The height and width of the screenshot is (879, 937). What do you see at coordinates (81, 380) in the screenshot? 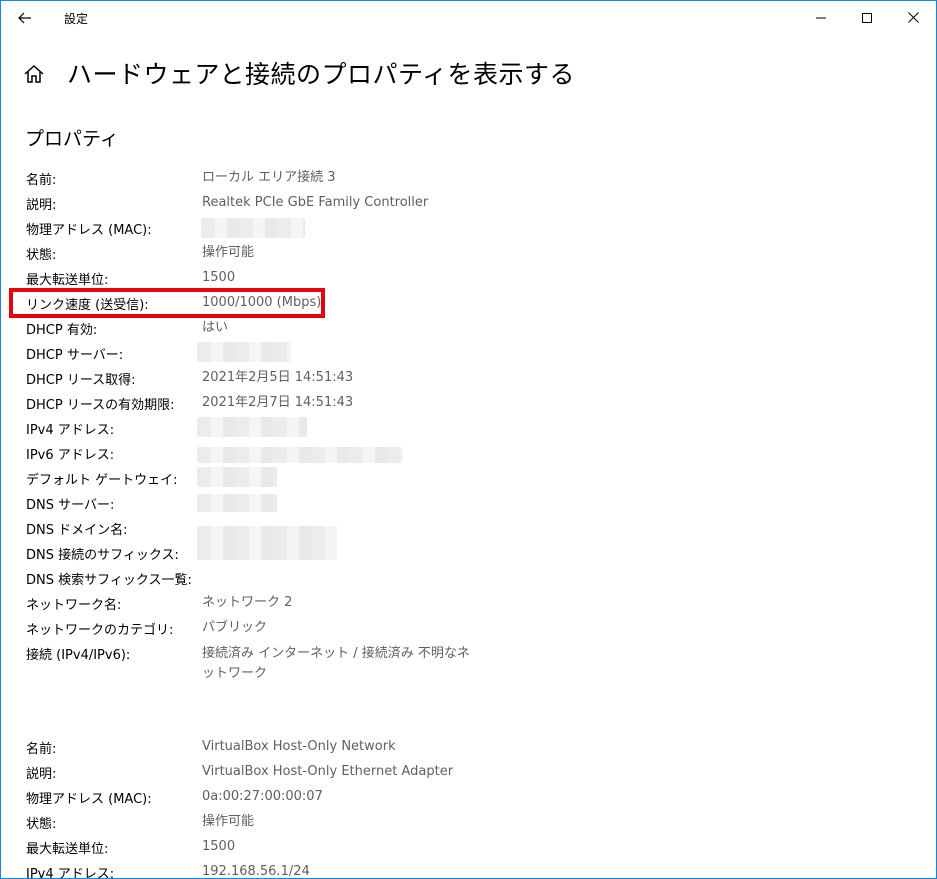
I see `property-label: DHCP リース取得:` at bounding box center [81, 380].